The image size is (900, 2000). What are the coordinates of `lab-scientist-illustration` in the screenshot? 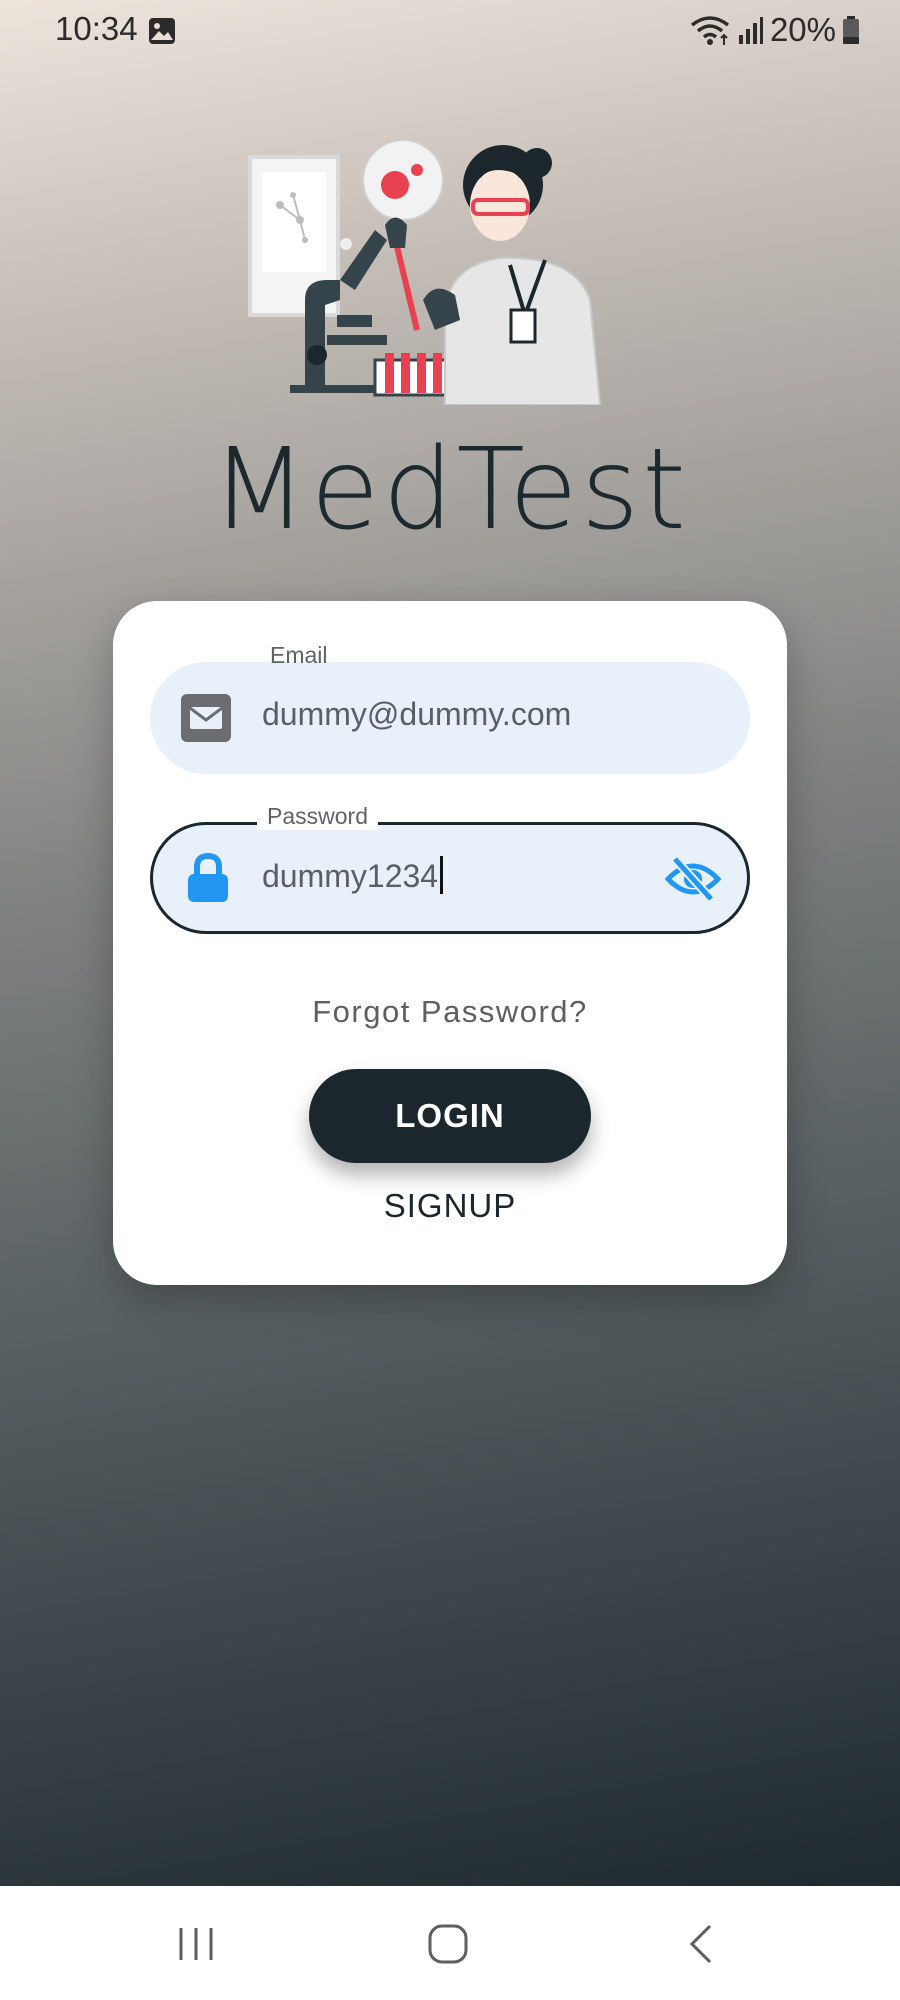 It's located at (425, 272).